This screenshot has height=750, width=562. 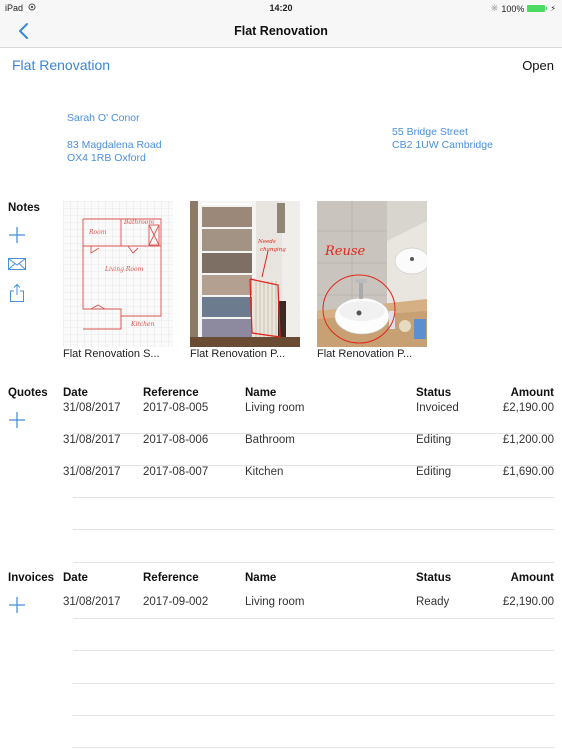 I want to click on cell-name: Bathroom, so click(x=270, y=440).